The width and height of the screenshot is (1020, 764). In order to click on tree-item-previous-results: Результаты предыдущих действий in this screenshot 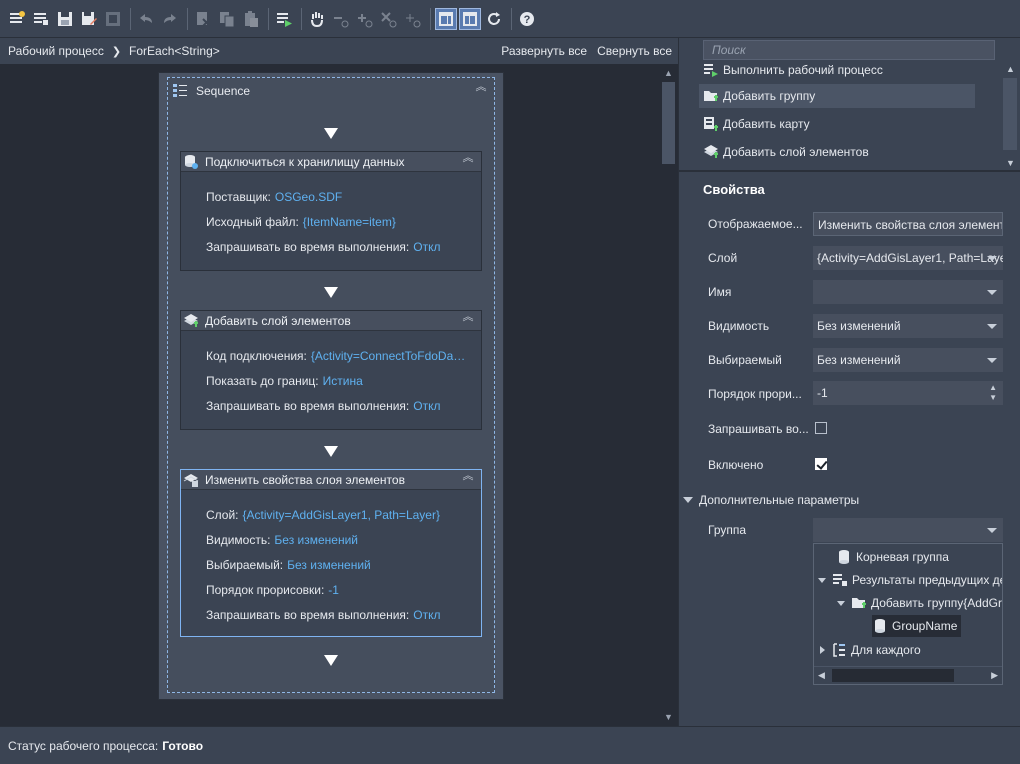, I will do `click(910, 580)`.